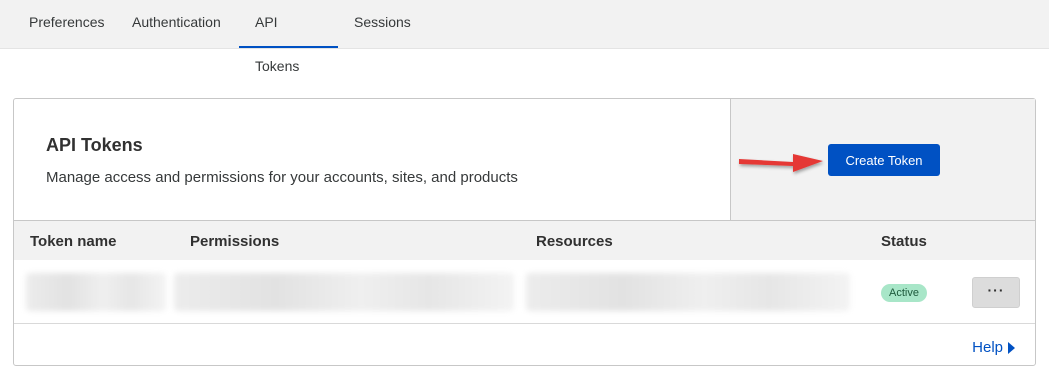  What do you see at coordinates (94, 145) in the screenshot?
I see `card-title: API Tokens` at bounding box center [94, 145].